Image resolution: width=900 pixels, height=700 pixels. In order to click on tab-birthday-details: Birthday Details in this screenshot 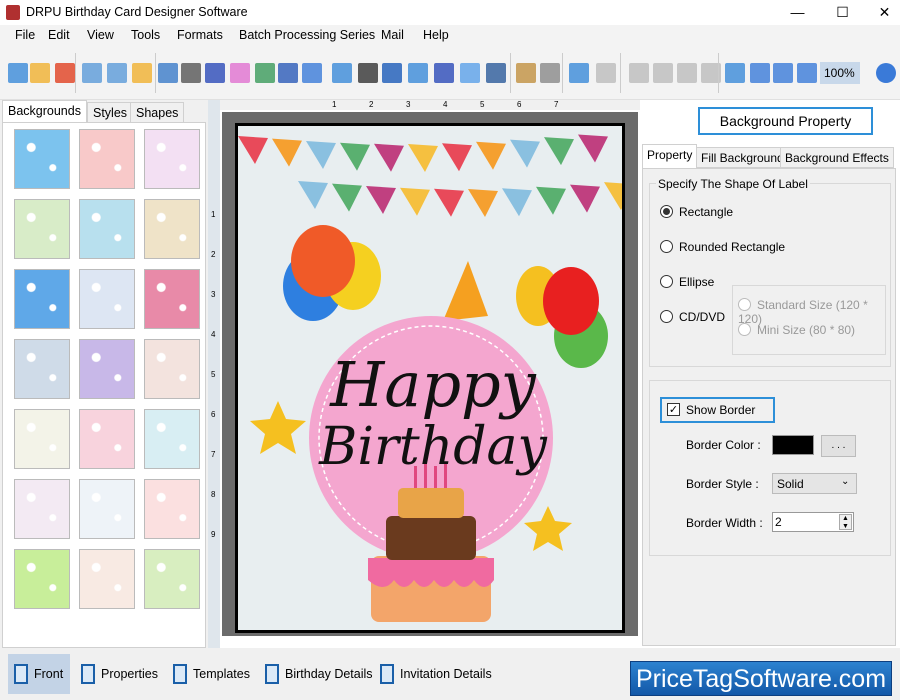, I will do `click(316, 674)`.